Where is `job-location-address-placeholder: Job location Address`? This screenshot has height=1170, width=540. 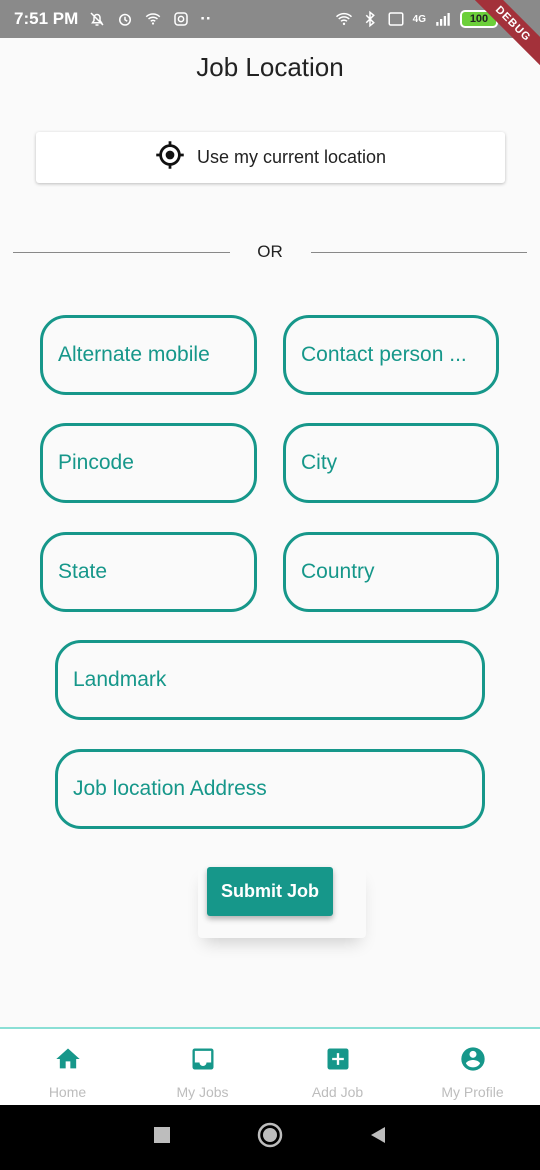
job-location-address-placeholder: Job location Address is located at coordinates (170, 788).